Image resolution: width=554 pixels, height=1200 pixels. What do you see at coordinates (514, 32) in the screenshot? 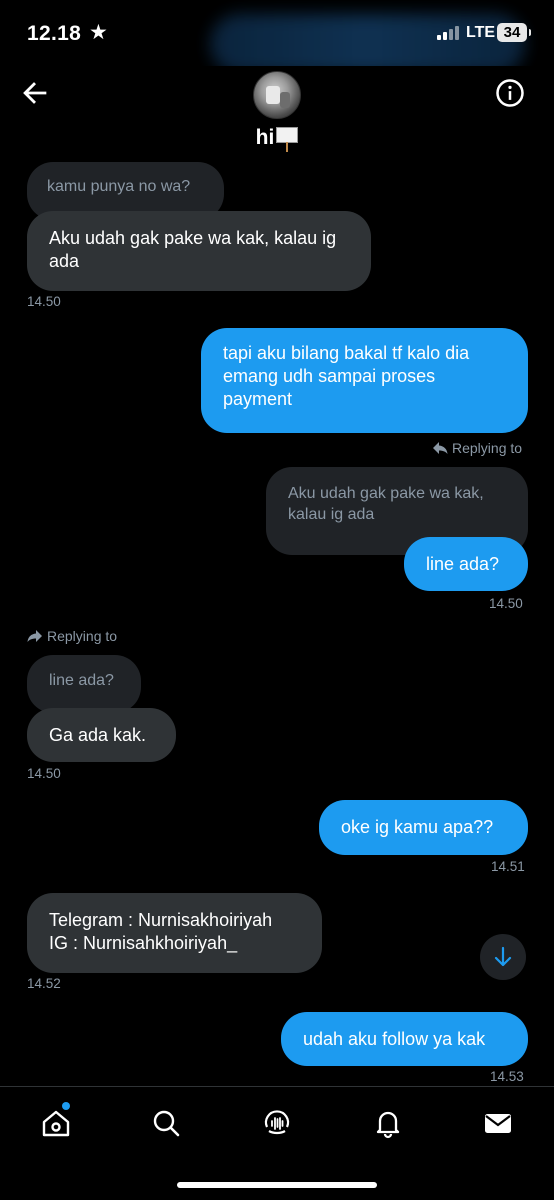
I see `battery-icon: 34` at bounding box center [514, 32].